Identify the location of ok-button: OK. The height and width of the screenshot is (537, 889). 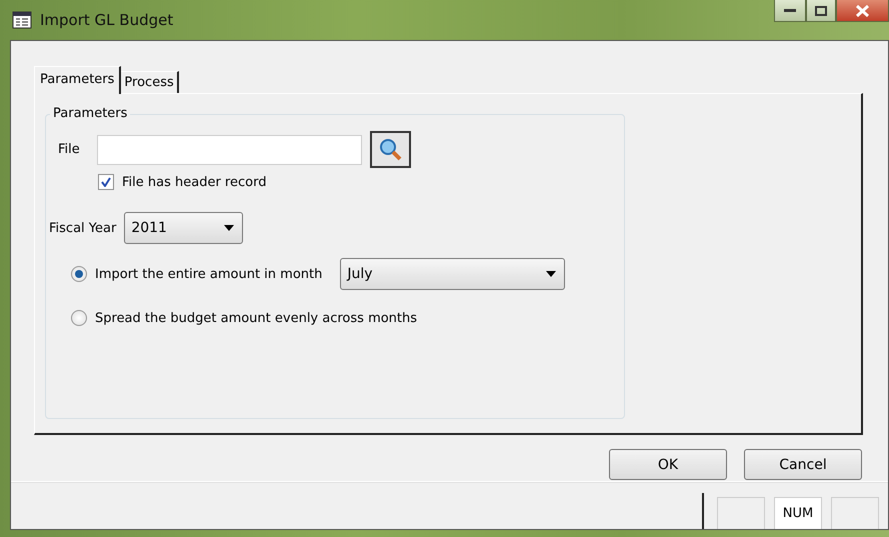
(668, 464).